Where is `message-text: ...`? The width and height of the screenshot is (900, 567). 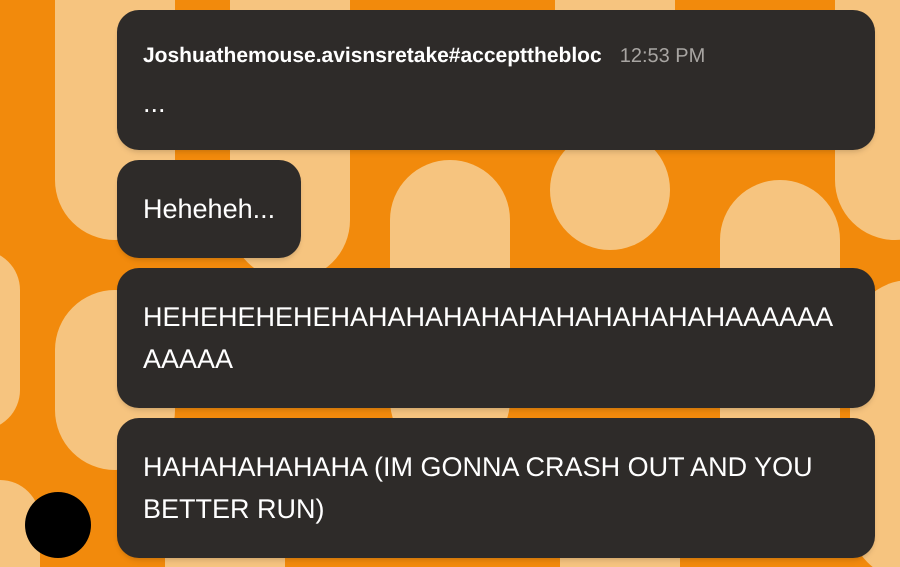
message-text: ... is located at coordinates (155, 103).